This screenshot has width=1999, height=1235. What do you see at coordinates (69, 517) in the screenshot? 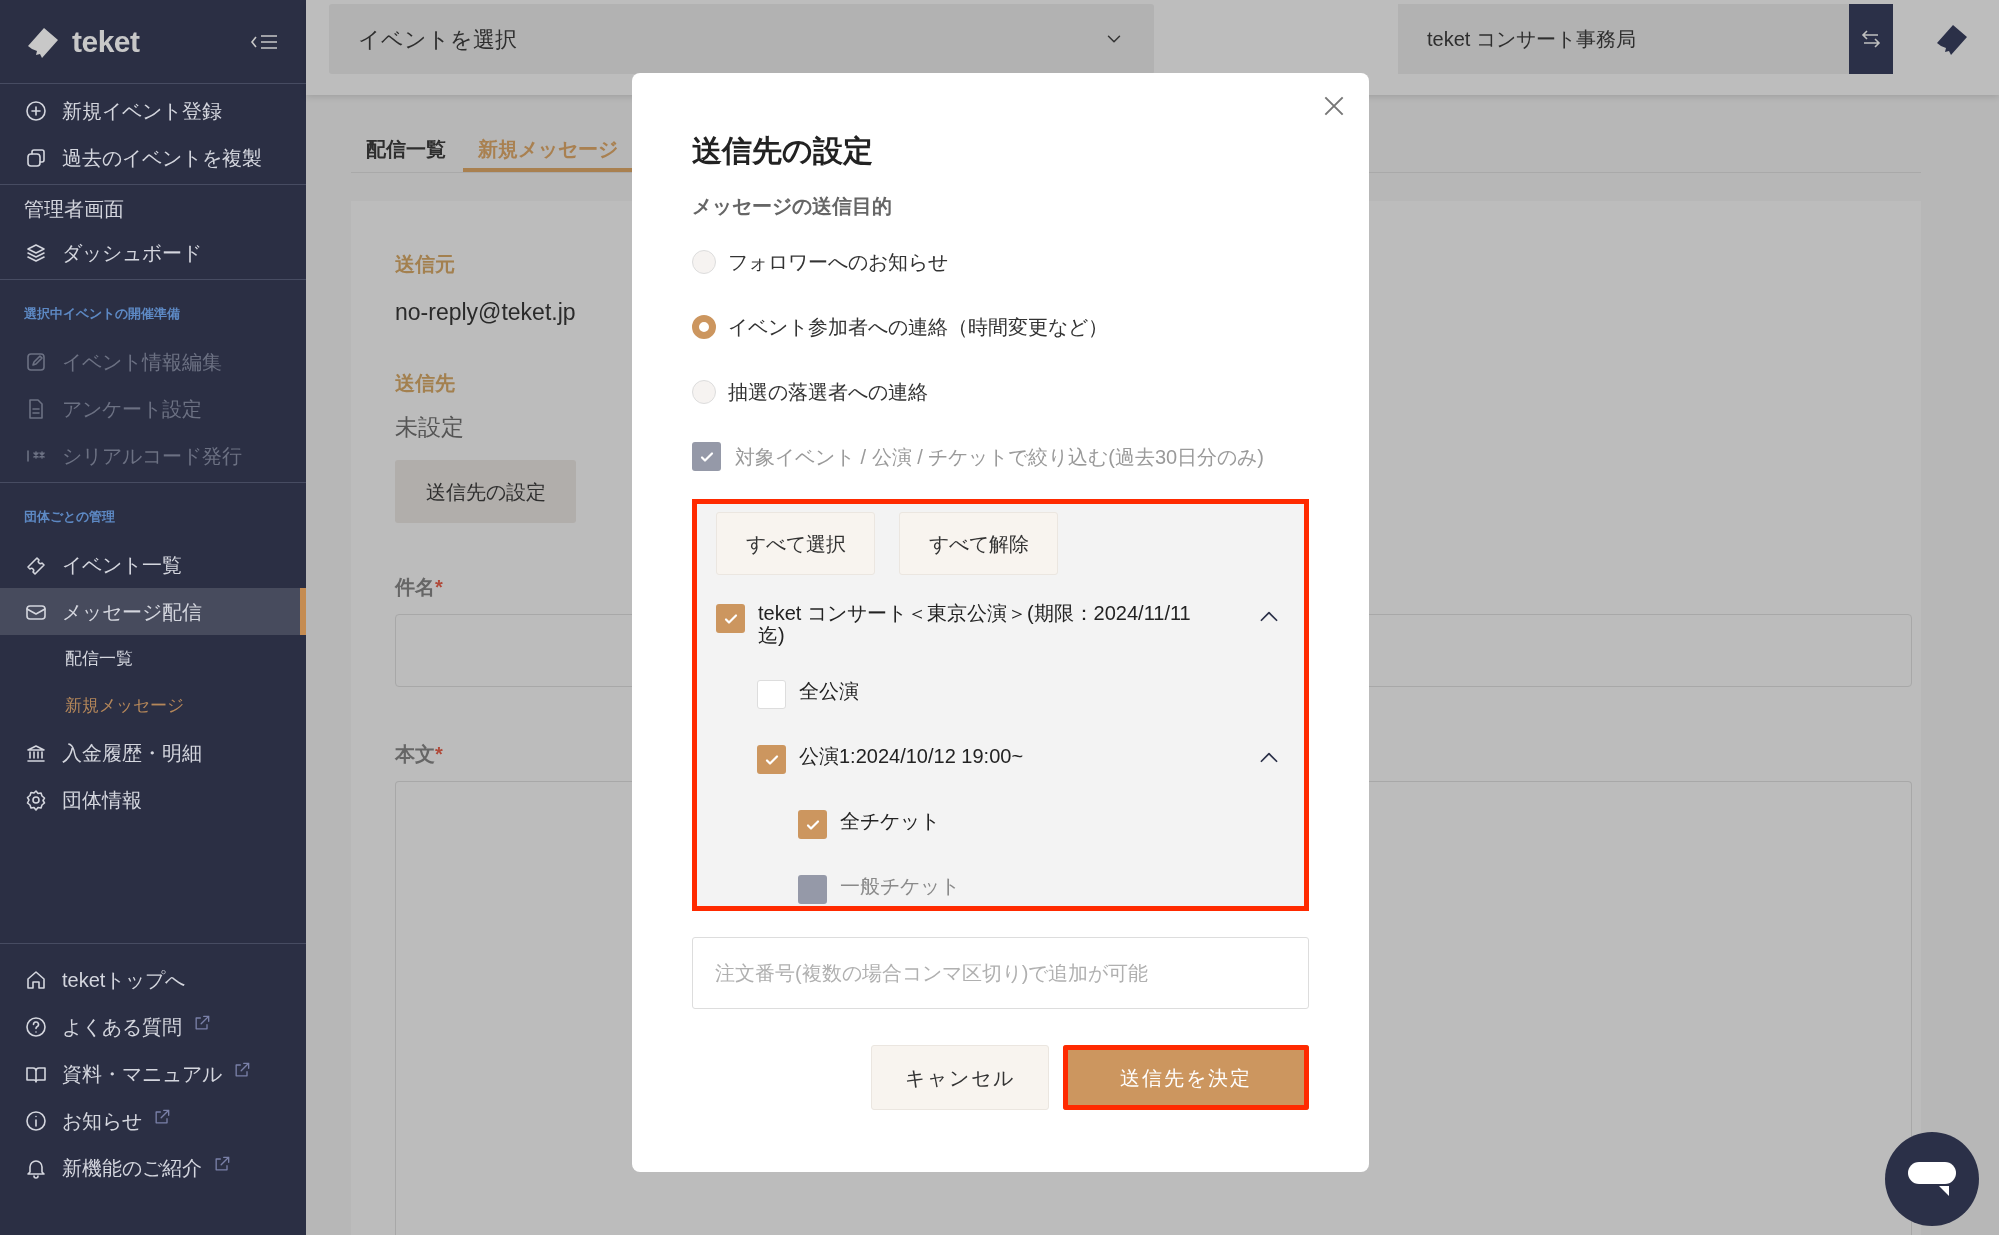
I see `sidebar-section-heading: 団体ごとの管理` at bounding box center [69, 517].